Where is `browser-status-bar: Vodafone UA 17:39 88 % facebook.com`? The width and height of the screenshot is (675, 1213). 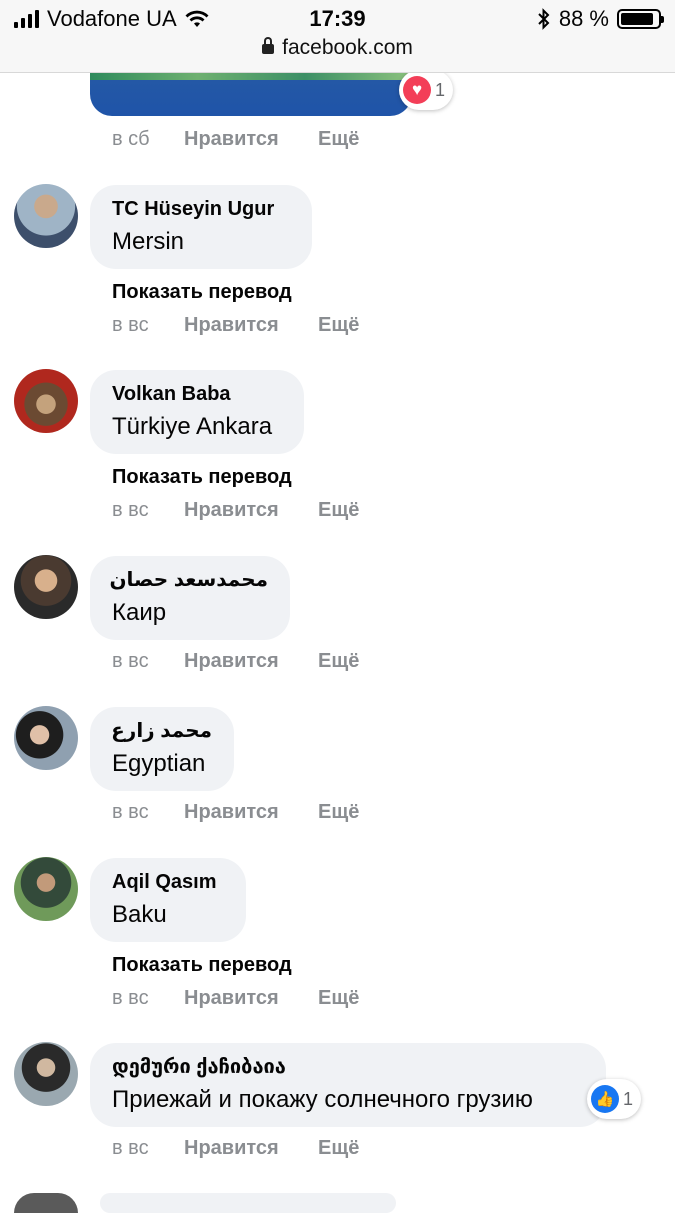
browser-status-bar: Vodafone UA 17:39 88 % facebook.com is located at coordinates (337, 36).